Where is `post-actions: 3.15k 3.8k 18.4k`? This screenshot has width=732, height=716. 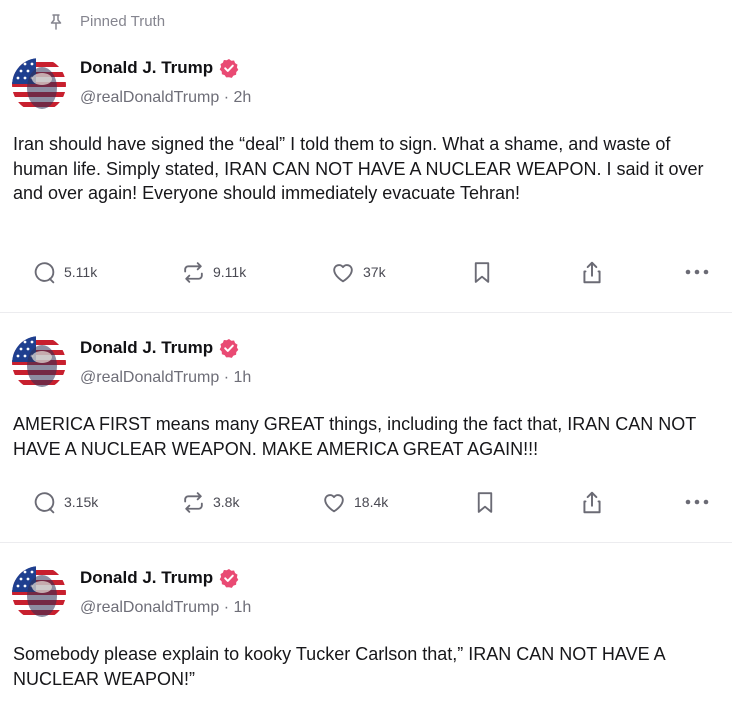
post-actions: 3.15k 3.8k 18.4k is located at coordinates (366, 502).